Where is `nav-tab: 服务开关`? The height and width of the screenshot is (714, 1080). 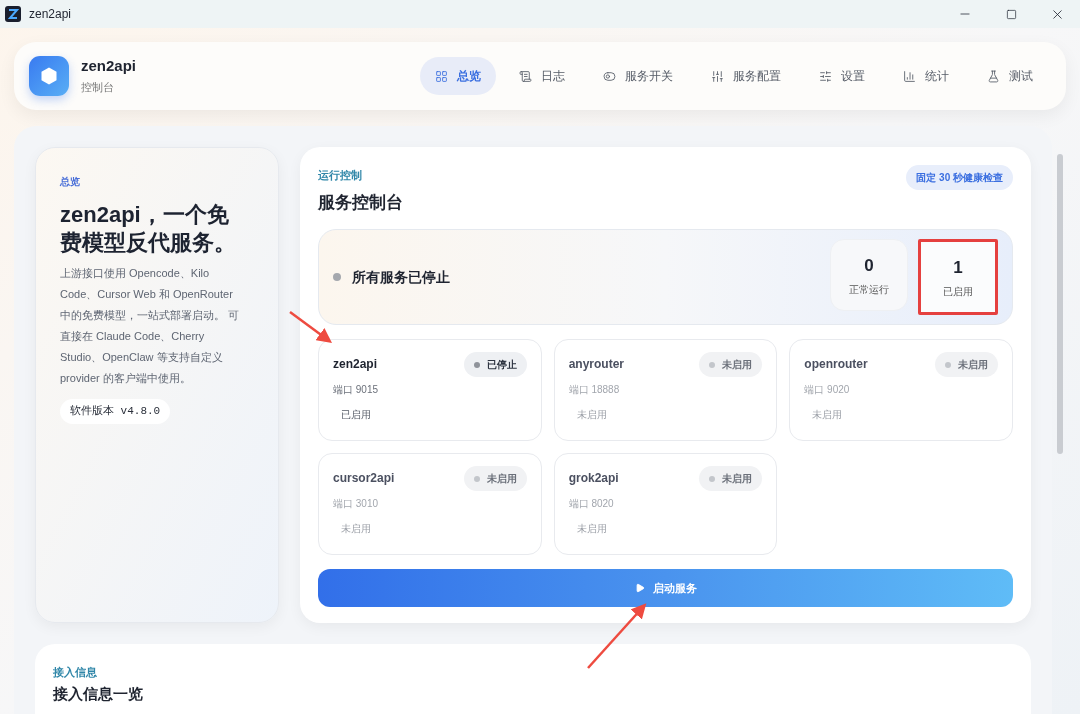
nav-tab: 服务开关 is located at coordinates (638, 76).